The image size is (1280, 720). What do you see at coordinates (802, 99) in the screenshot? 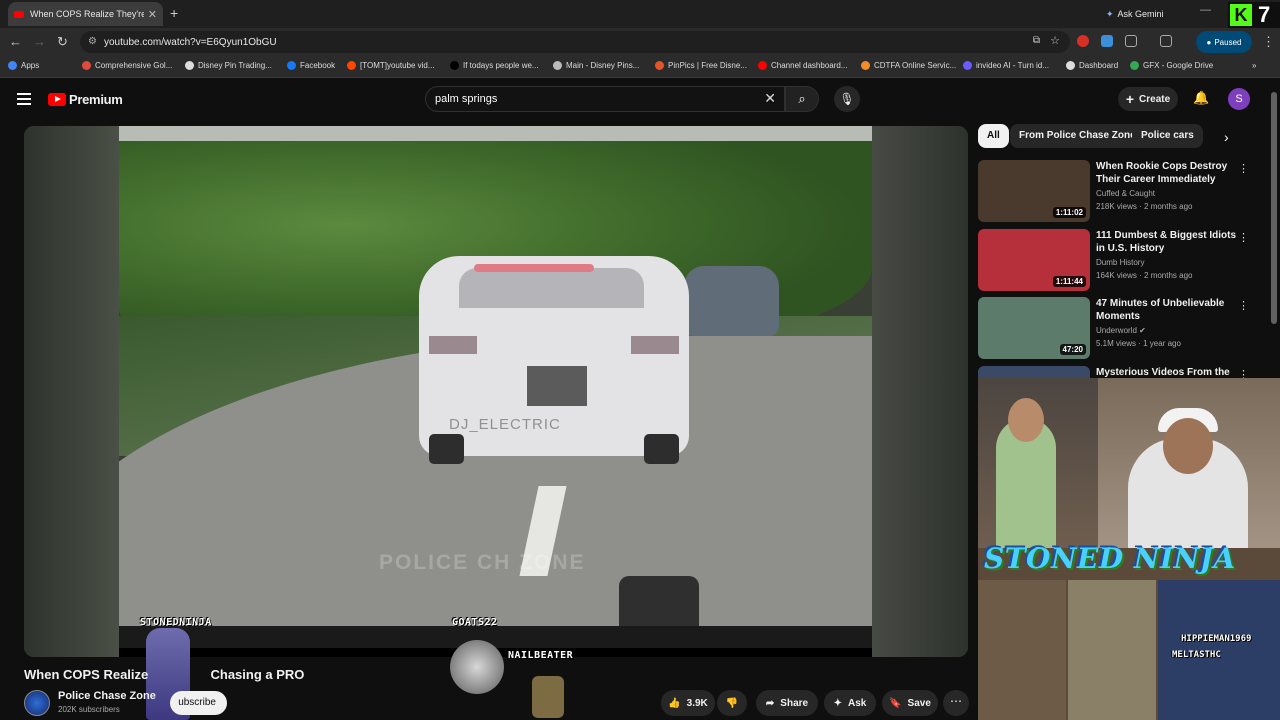
I see `search-button: ⌕` at bounding box center [802, 99].